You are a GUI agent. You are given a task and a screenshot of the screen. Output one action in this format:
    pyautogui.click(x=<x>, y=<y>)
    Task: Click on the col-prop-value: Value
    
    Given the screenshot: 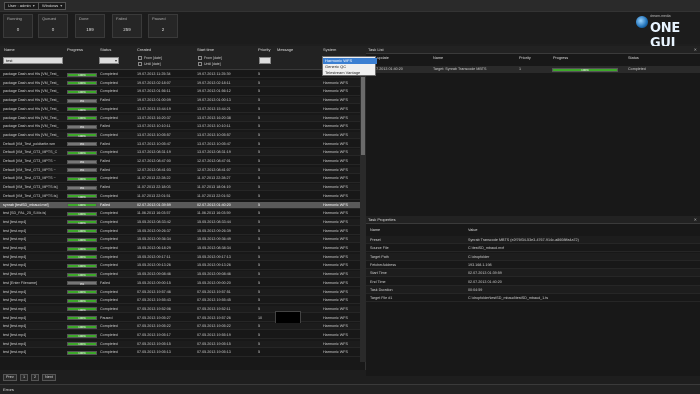 What is the action you would take?
    pyautogui.click(x=472, y=230)
    